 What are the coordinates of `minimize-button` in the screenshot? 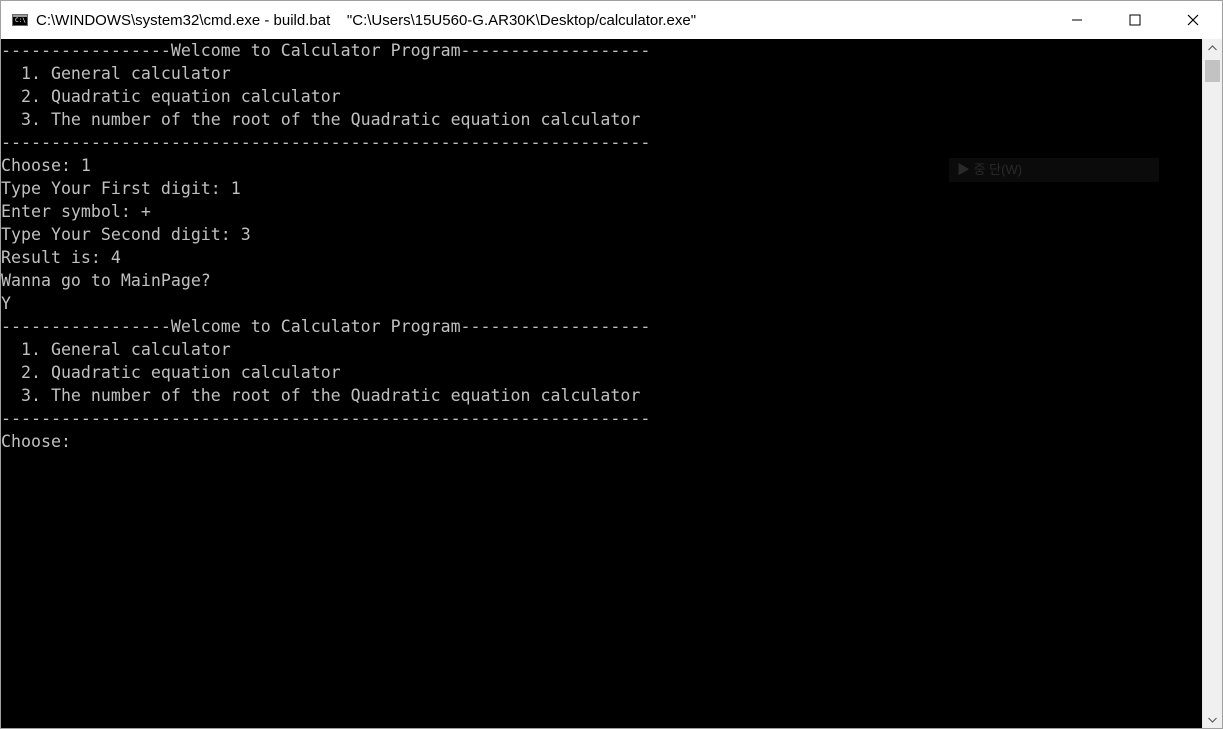 It's located at (1077, 20).